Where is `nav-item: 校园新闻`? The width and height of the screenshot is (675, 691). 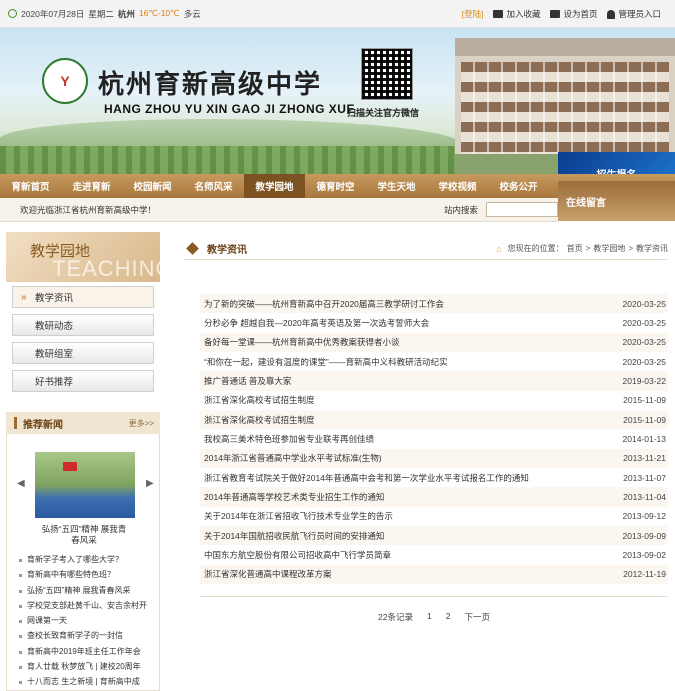
nav-item: 校园新闻 is located at coordinates (152, 186).